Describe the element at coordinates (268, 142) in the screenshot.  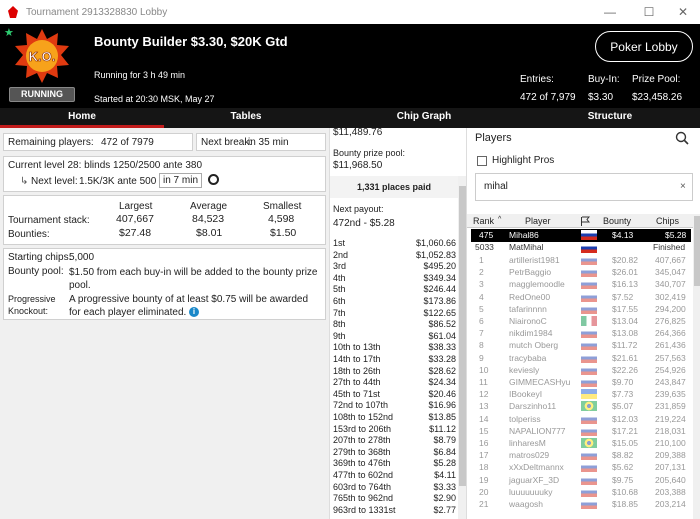
I see `next-break-value: in 35 min` at that location.